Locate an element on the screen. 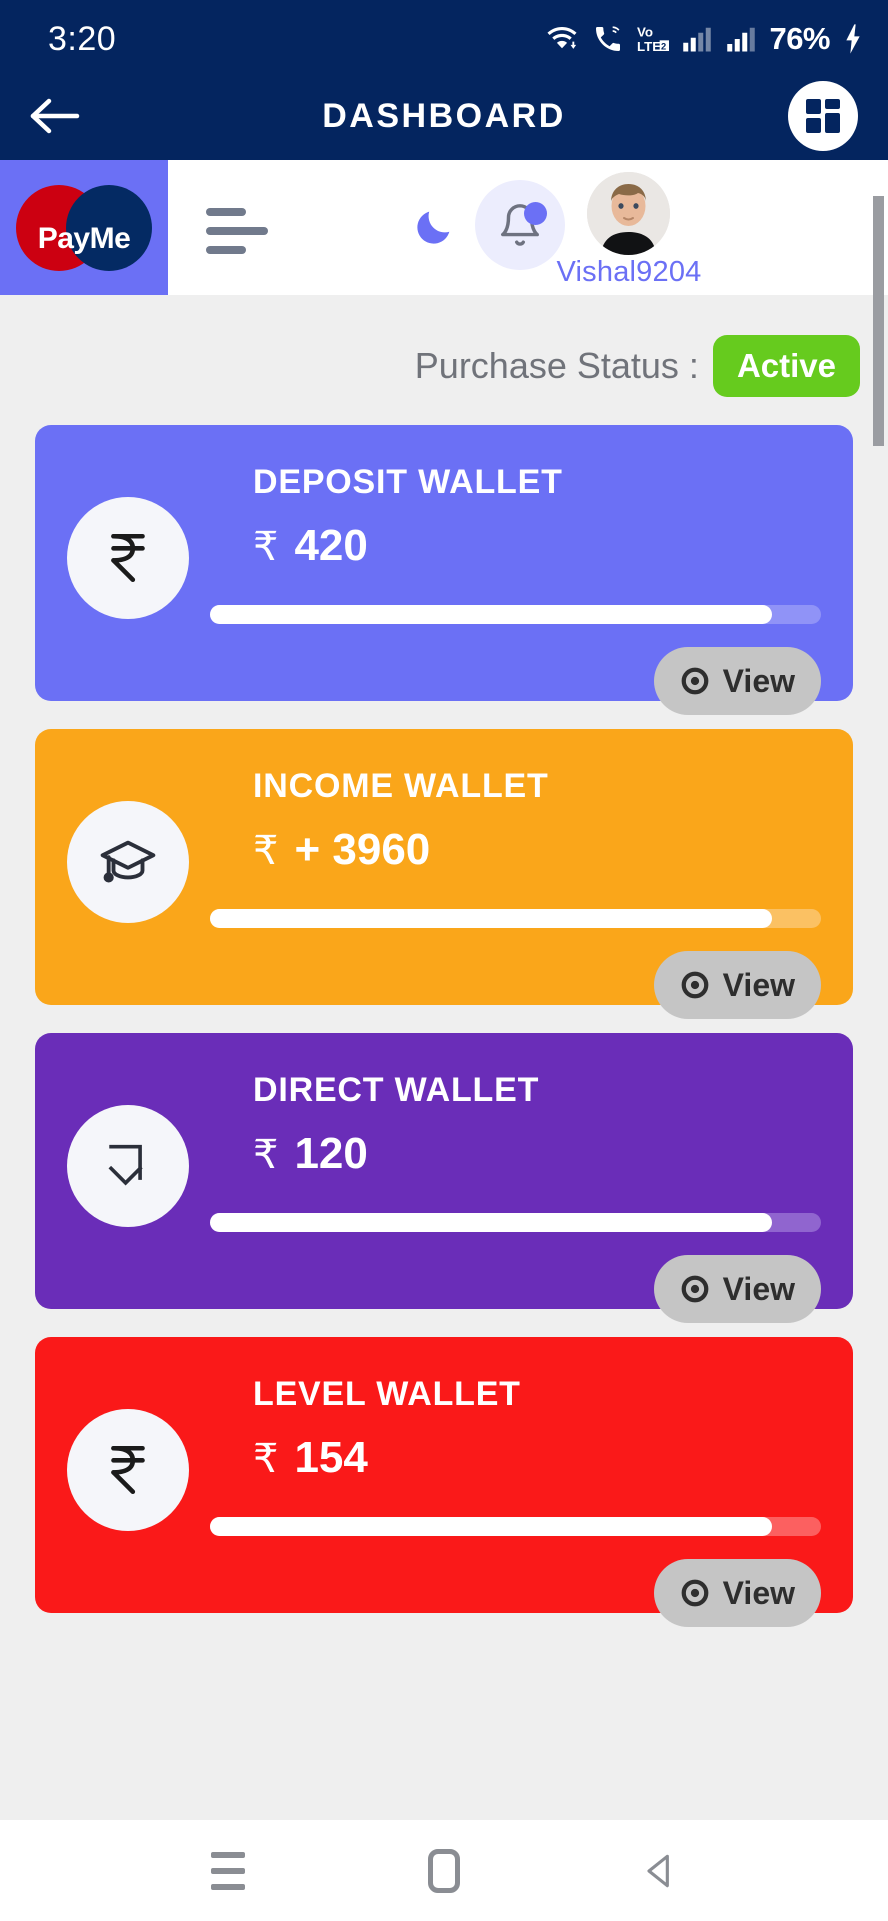 The height and width of the screenshot is (1921, 888). wallet-card: INCOME WALLET ₹ + 3960 View is located at coordinates (444, 874).